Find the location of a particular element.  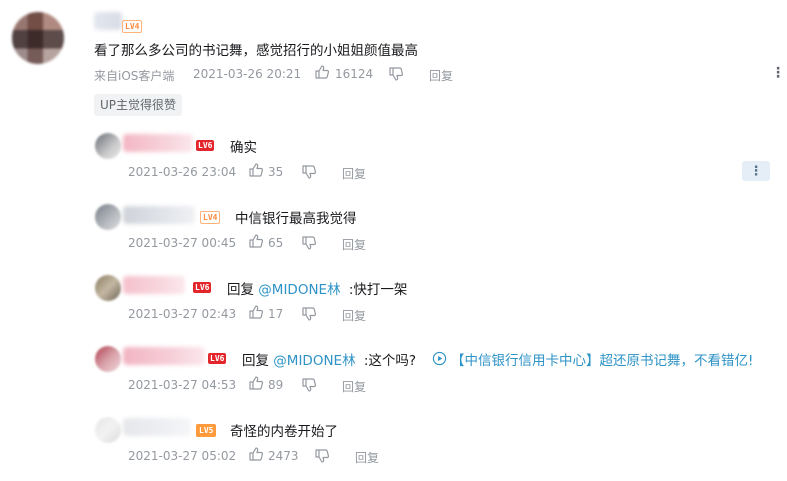

reply-text: 中信银行最高我觉得 is located at coordinates (296, 219).